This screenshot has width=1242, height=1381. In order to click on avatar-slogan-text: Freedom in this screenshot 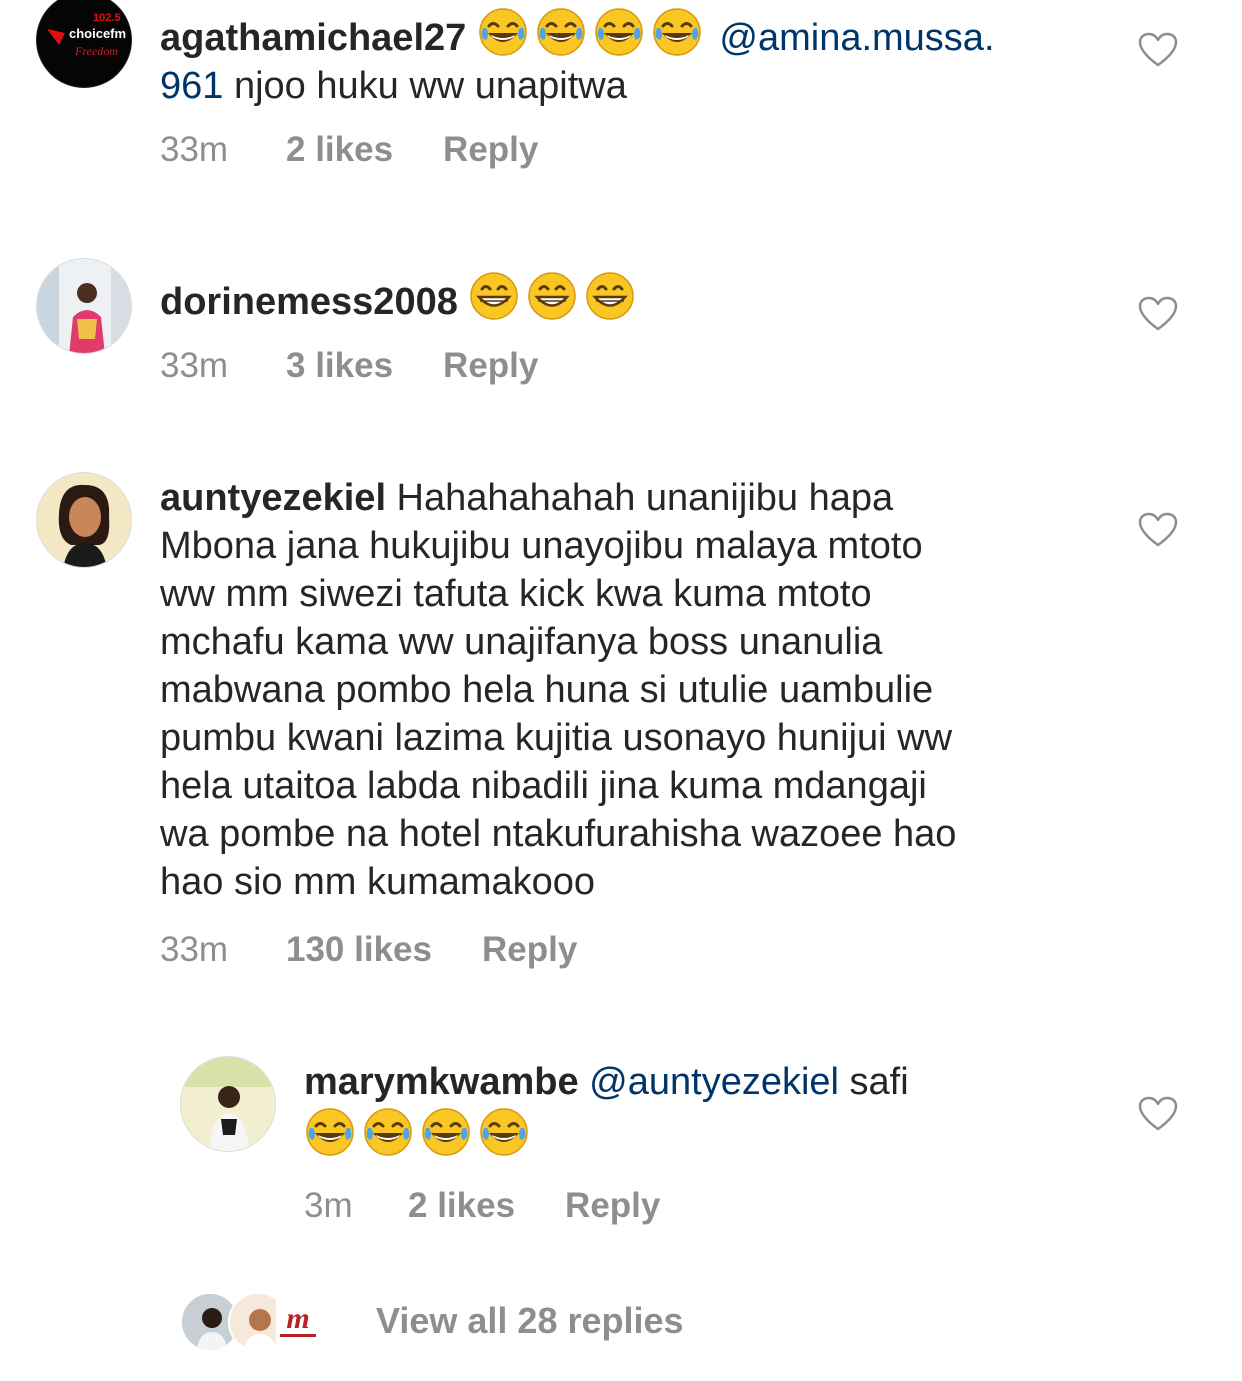, I will do `click(96, 51)`.